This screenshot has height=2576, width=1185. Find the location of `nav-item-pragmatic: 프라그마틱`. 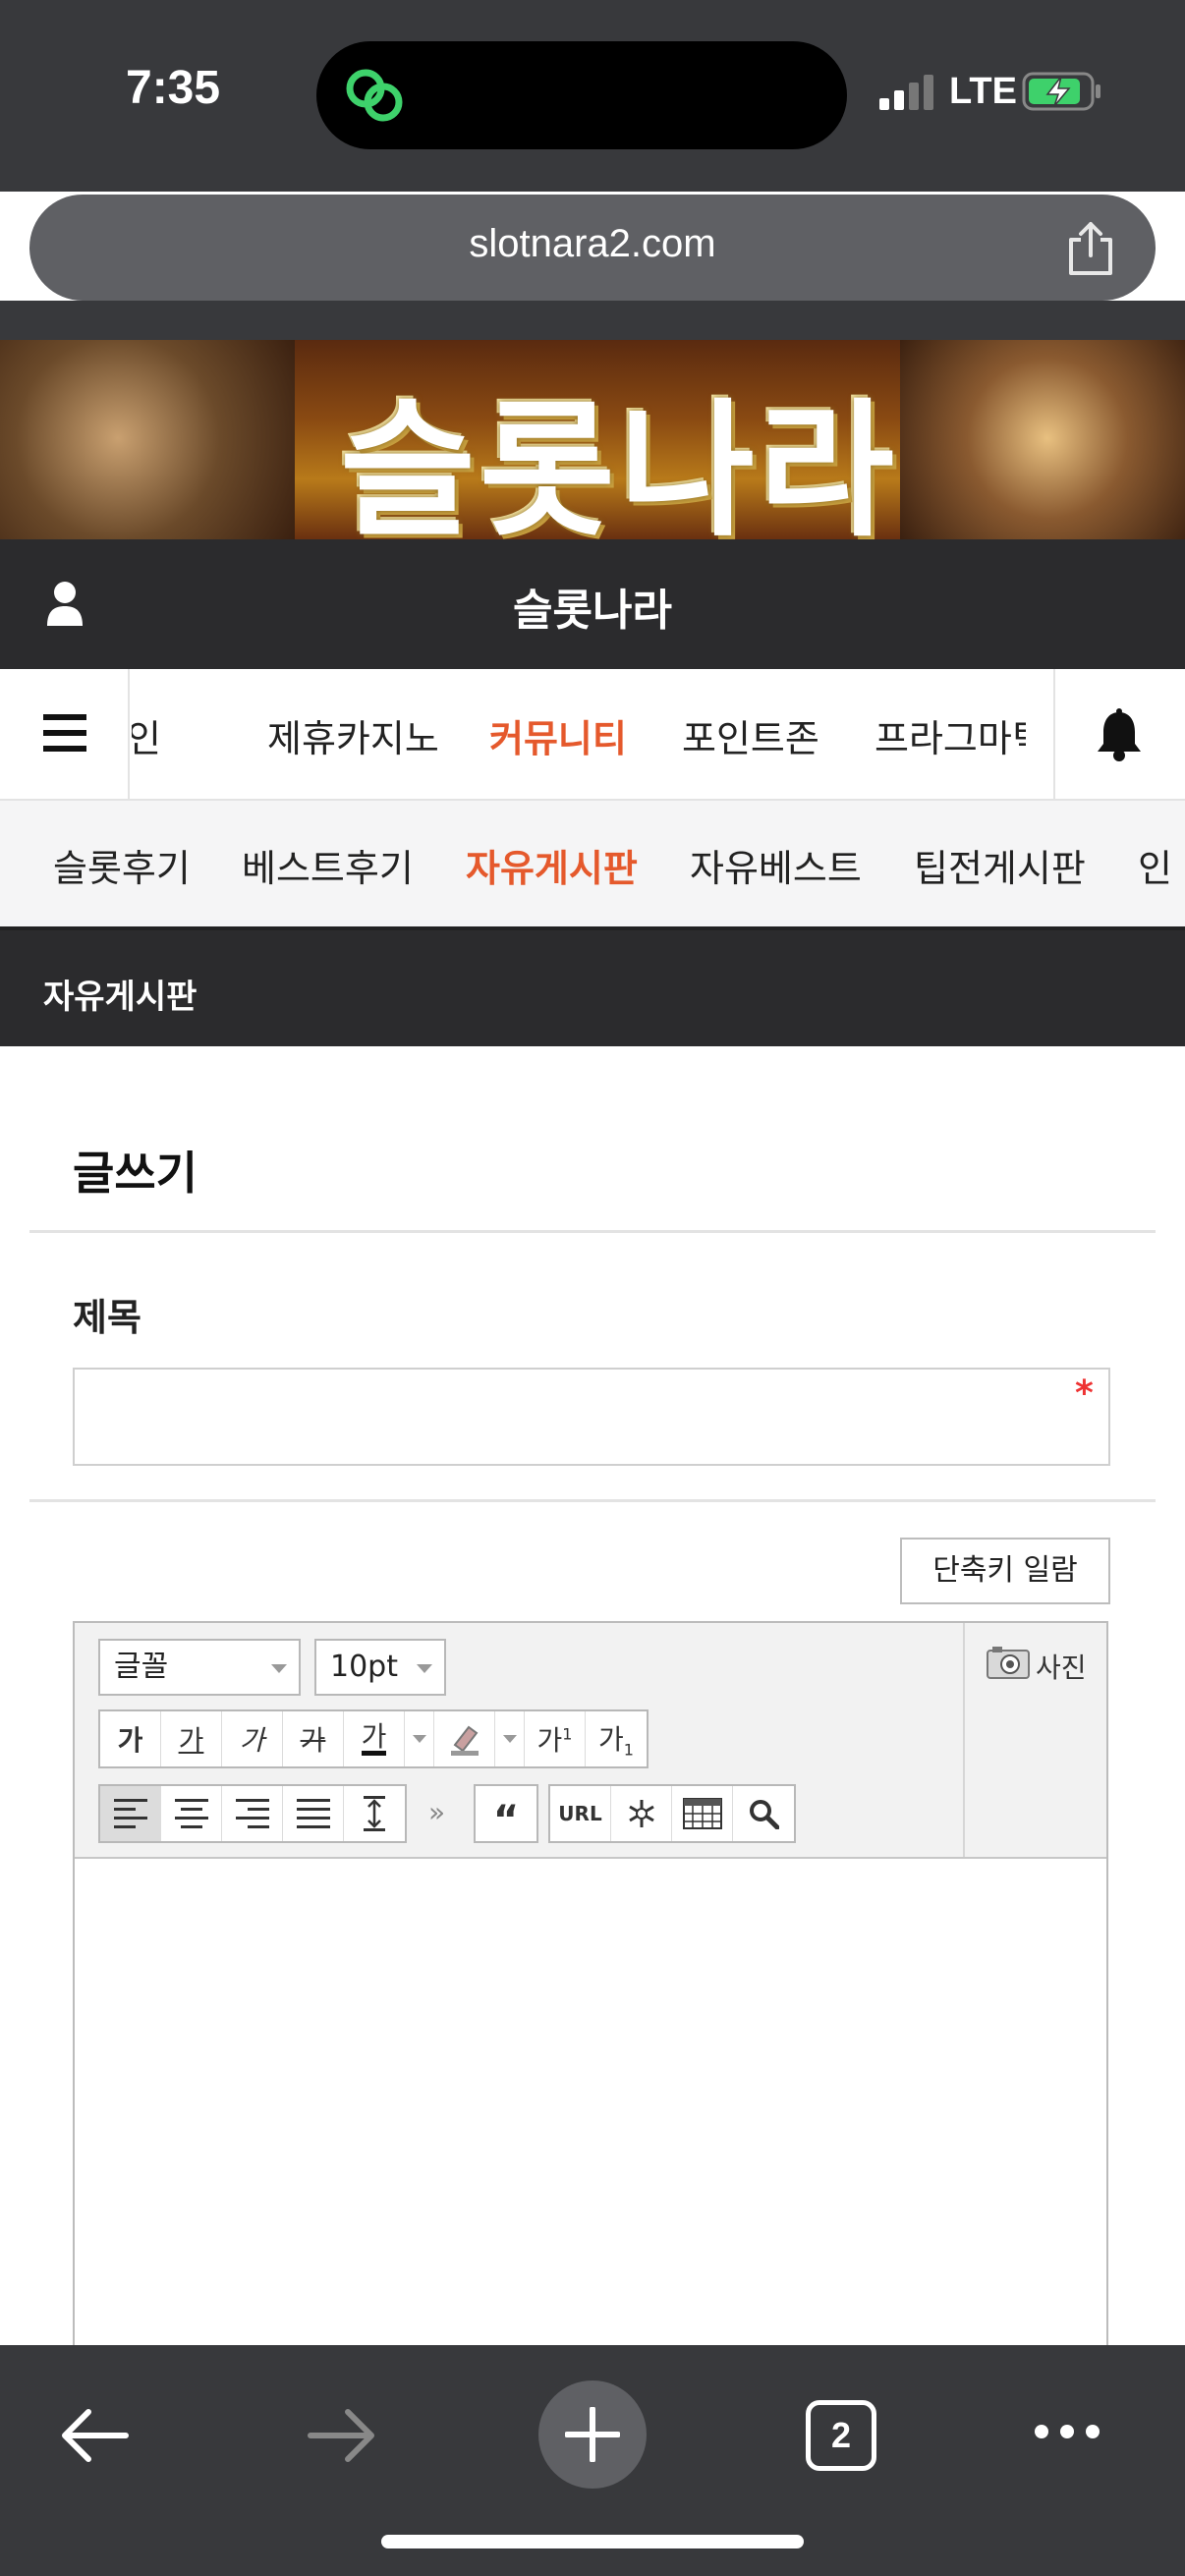

nav-item-pragmatic: 프라그마틱 is located at coordinates (951, 735).